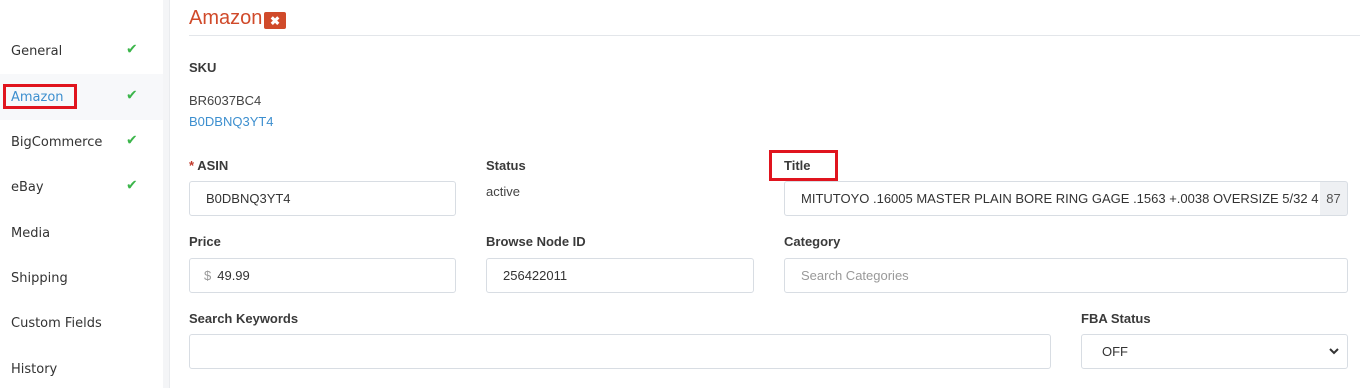 The height and width of the screenshot is (388, 1360). What do you see at coordinates (620, 351) in the screenshot?
I see `search-keywords-input` at bounding box center [620, 351].